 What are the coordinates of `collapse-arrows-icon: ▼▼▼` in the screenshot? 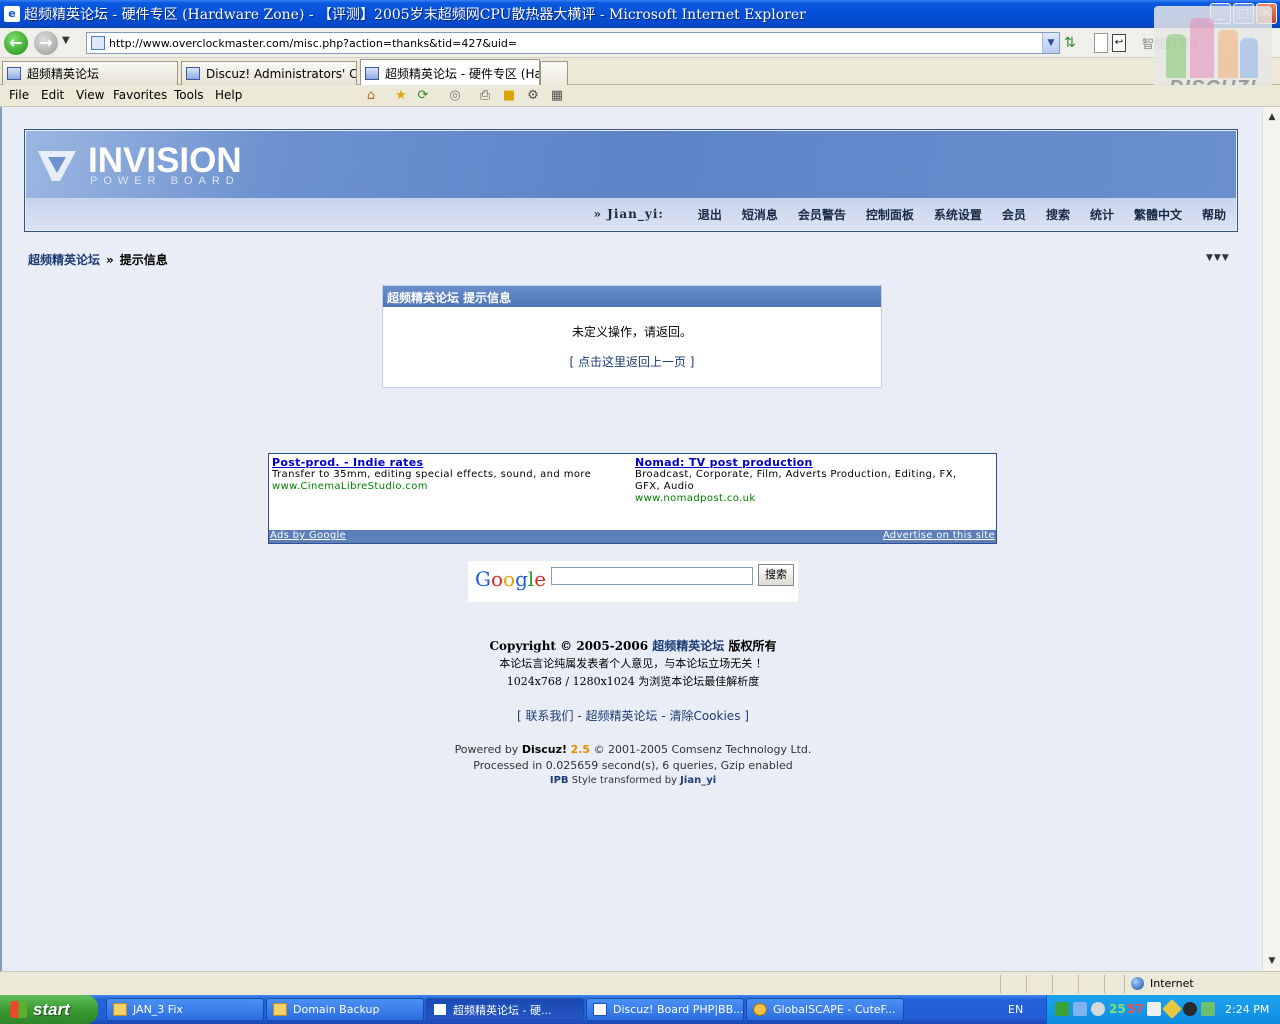 It's located at (1218, 258).